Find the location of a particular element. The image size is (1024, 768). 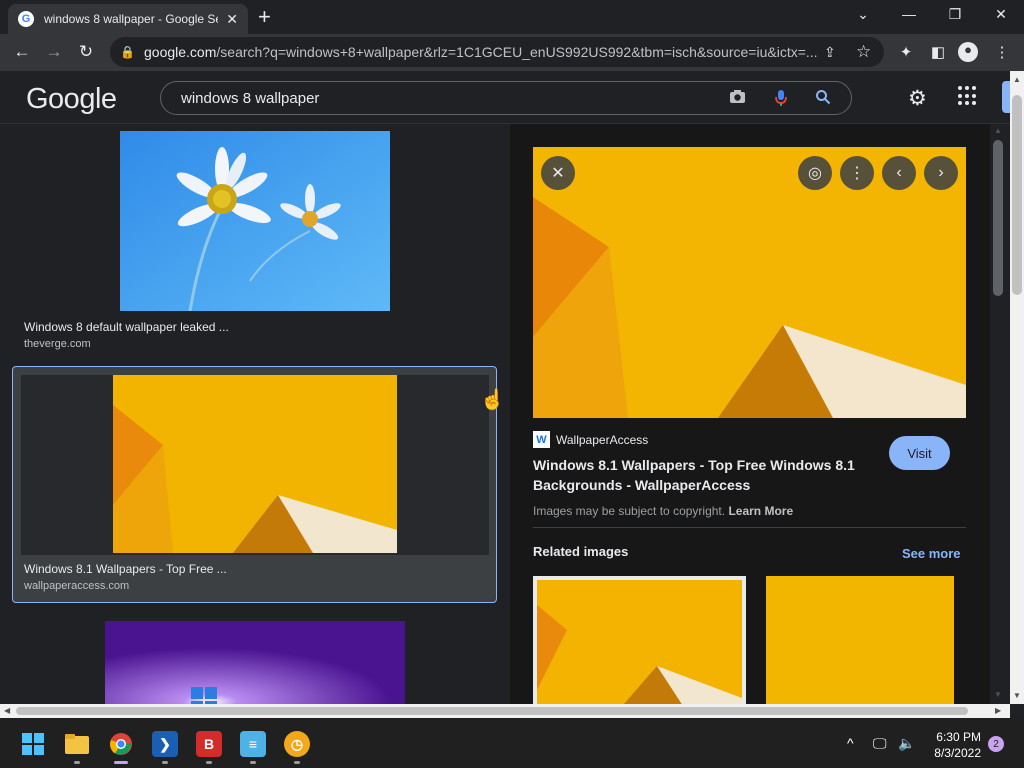

account-button is located at coordinates (1006, 97).